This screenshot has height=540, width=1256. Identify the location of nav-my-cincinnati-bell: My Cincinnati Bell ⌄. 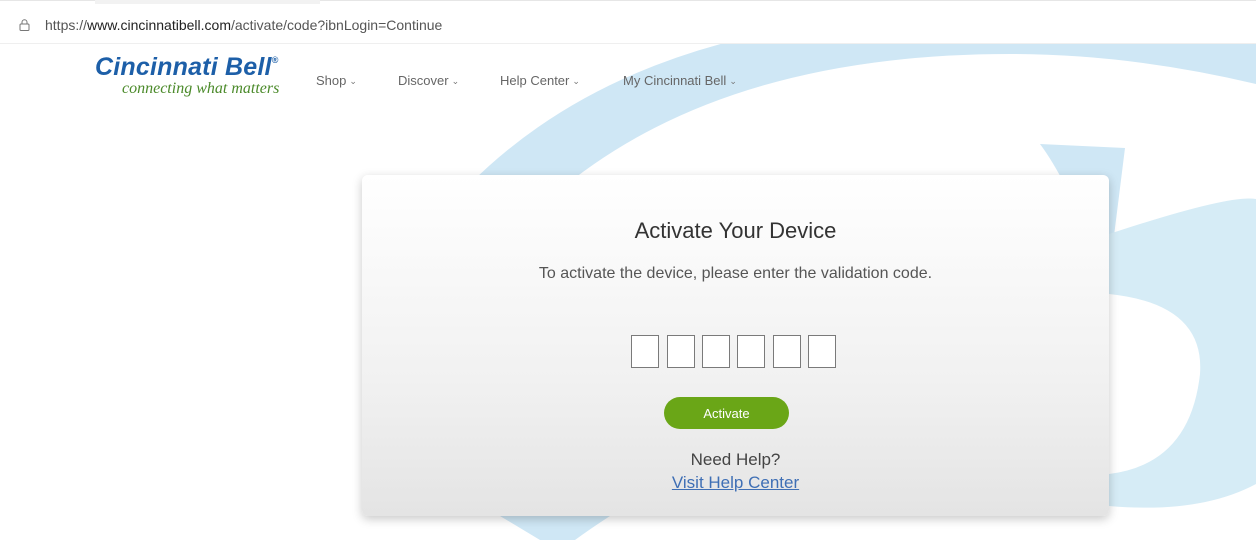
(680, 80).